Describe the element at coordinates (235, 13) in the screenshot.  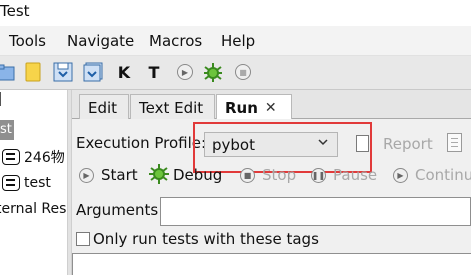
I see `title-bar` at that location.